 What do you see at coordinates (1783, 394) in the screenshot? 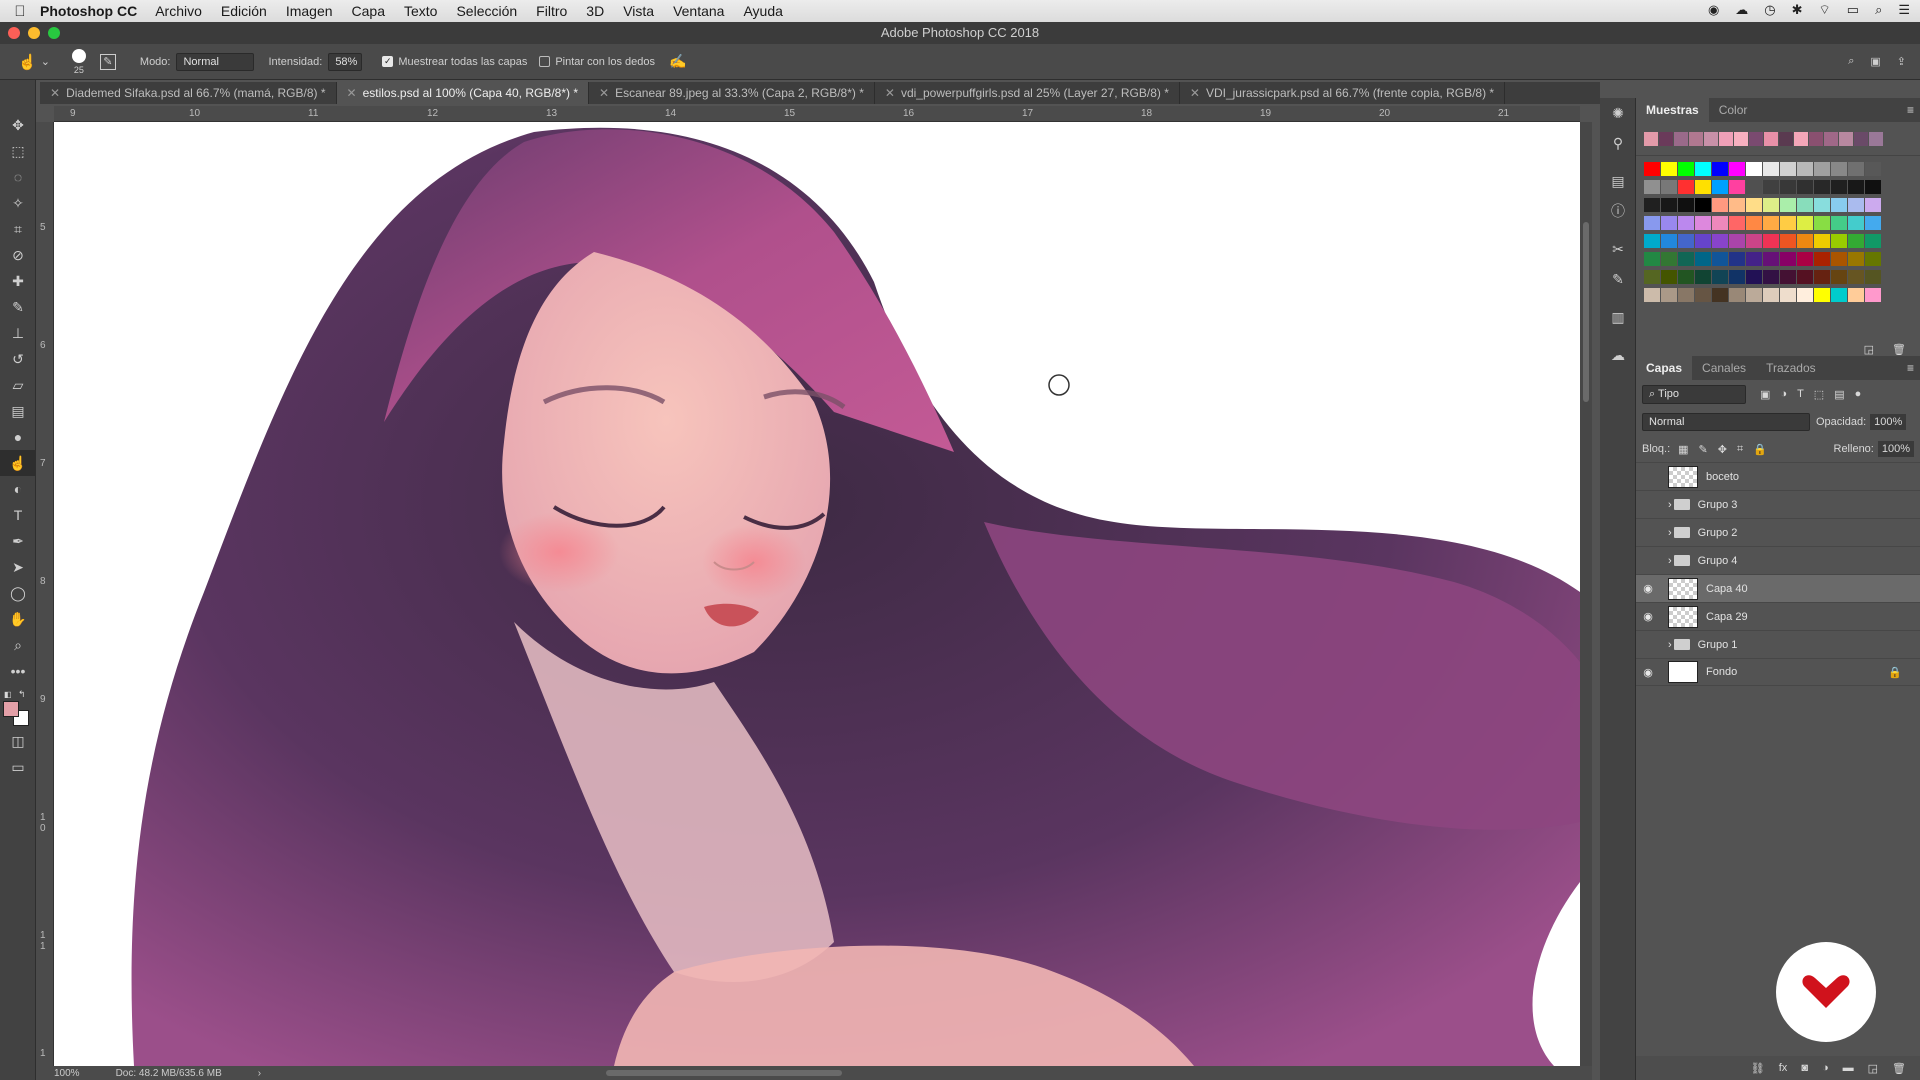
I see `filter-adjustment-icon: ◑` at bounding box center [1783, 394].